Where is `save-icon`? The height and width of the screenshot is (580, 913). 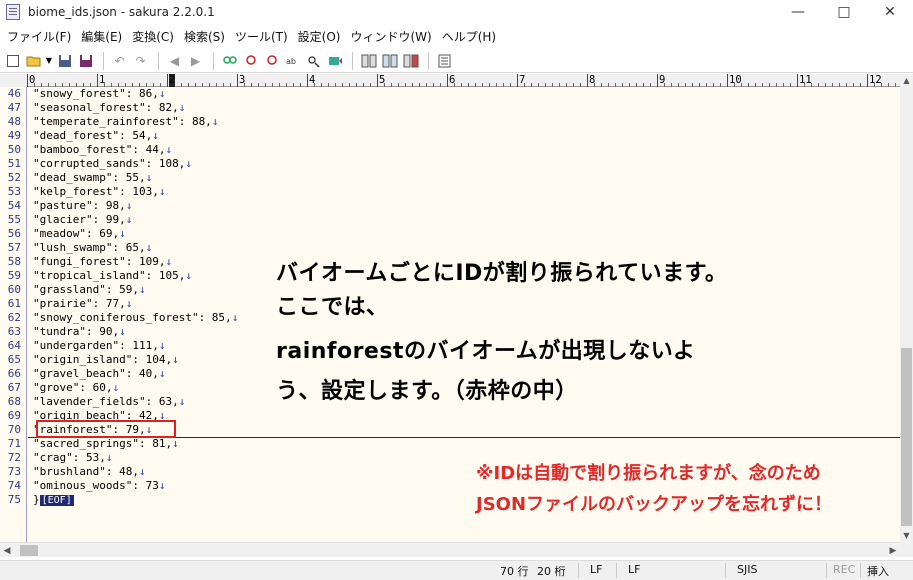 save-icon is located at coordinates (64, 61).